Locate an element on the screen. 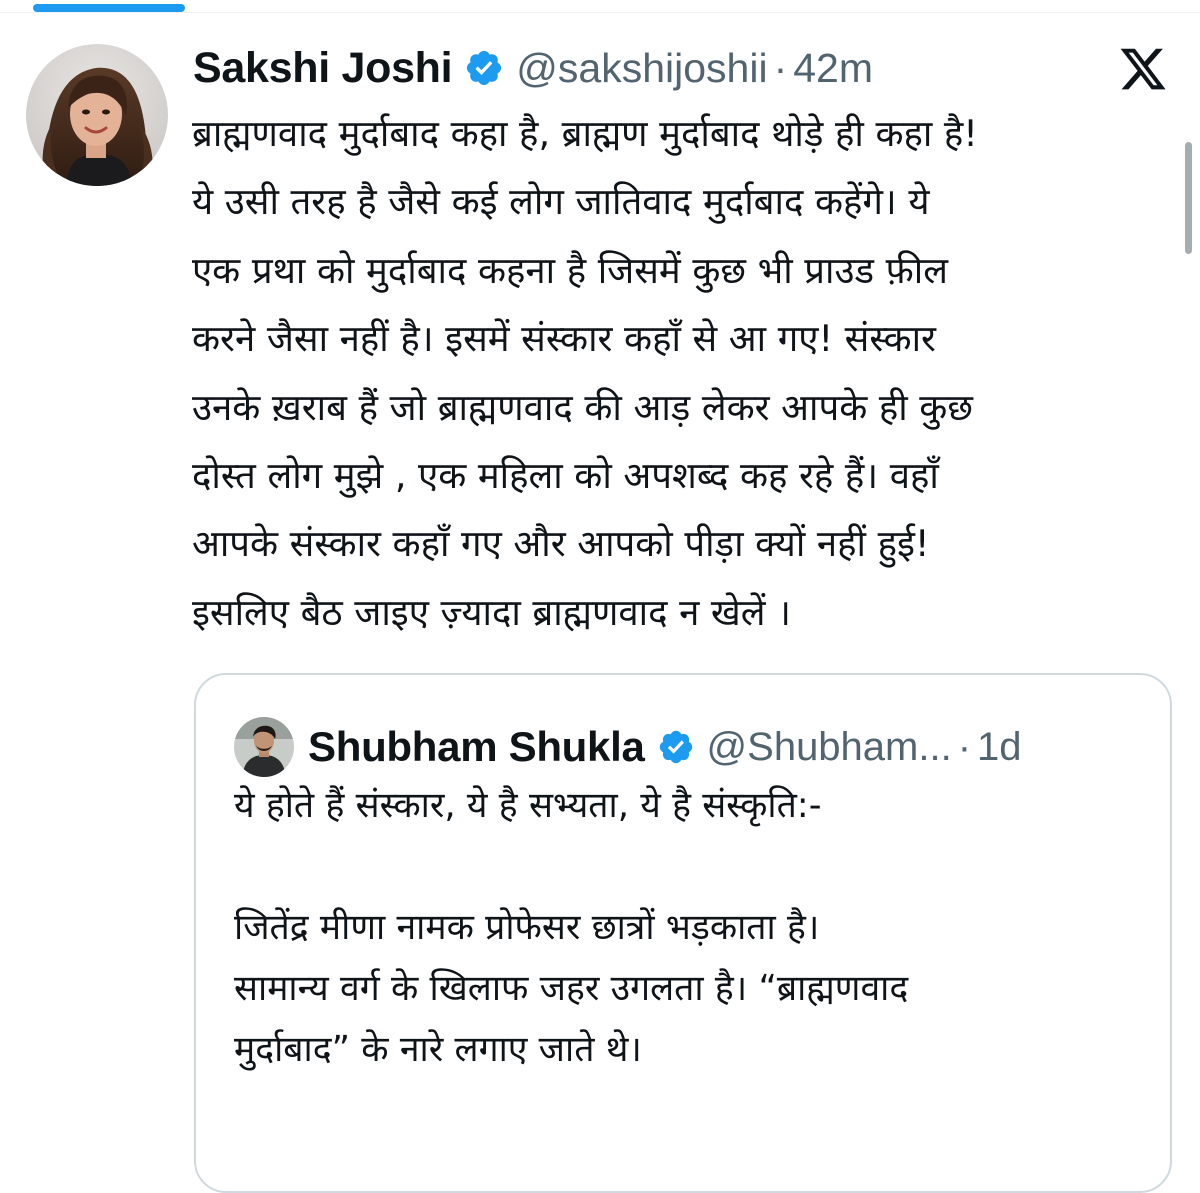 Image resolution: width=1200 pixels, height=1193 pixels. avatar-photo is located at coordinates (97, 115).